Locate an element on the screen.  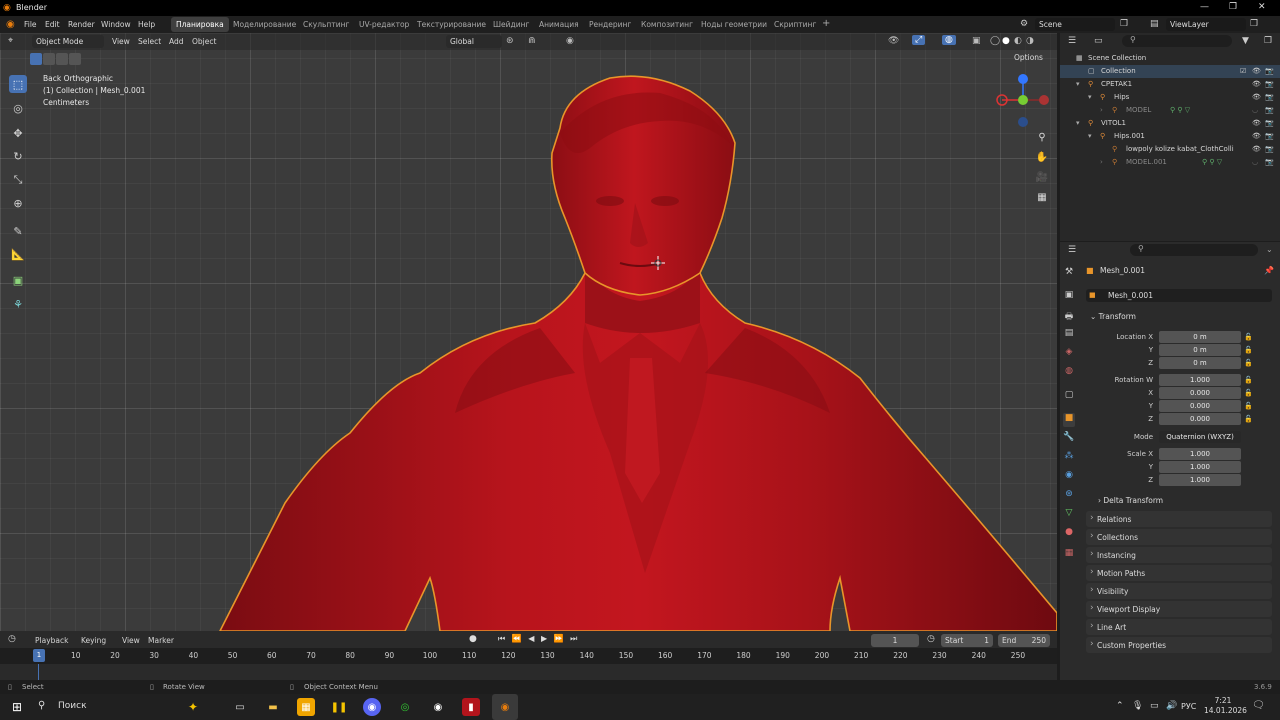
outliner-row: ▦ Scene Collection is located at coordinates (1170, 58).